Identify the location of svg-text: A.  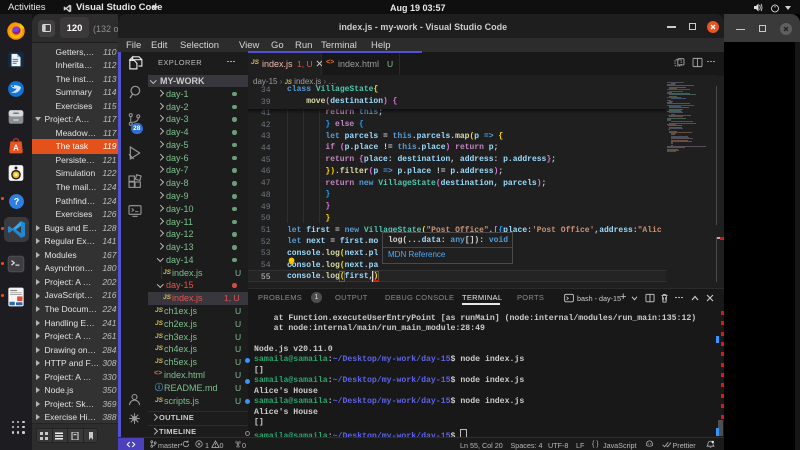
(16, 148).